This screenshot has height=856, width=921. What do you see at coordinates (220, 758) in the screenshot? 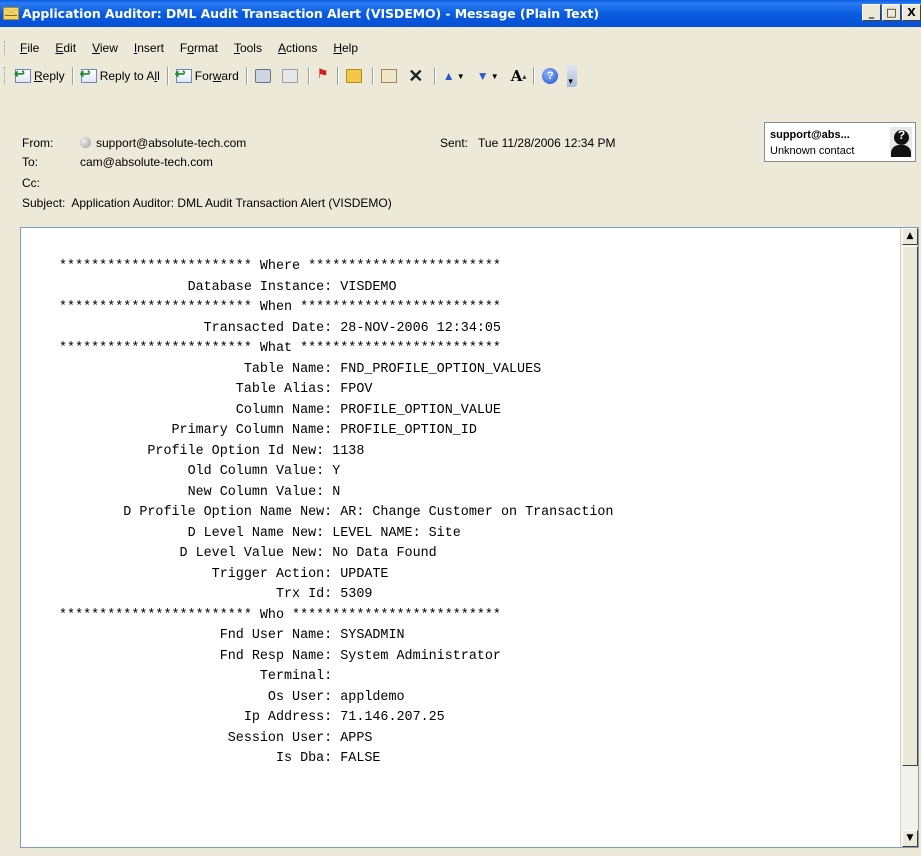
I see `body-line: Is Dba: FALSE` at bounding box center [220, 758].